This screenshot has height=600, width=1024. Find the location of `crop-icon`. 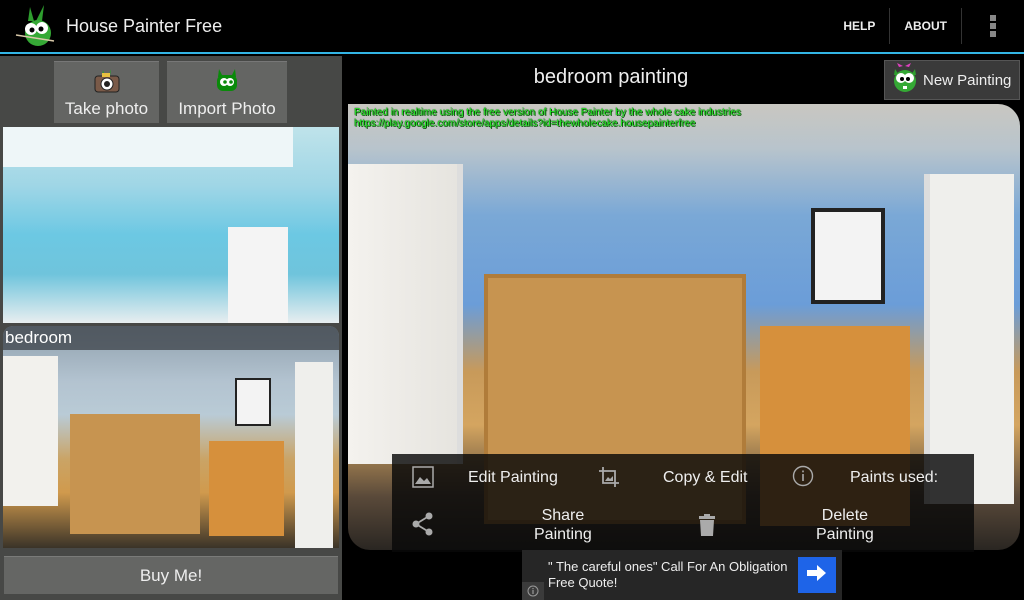

crop-icon is located at coordinates (609, 477).